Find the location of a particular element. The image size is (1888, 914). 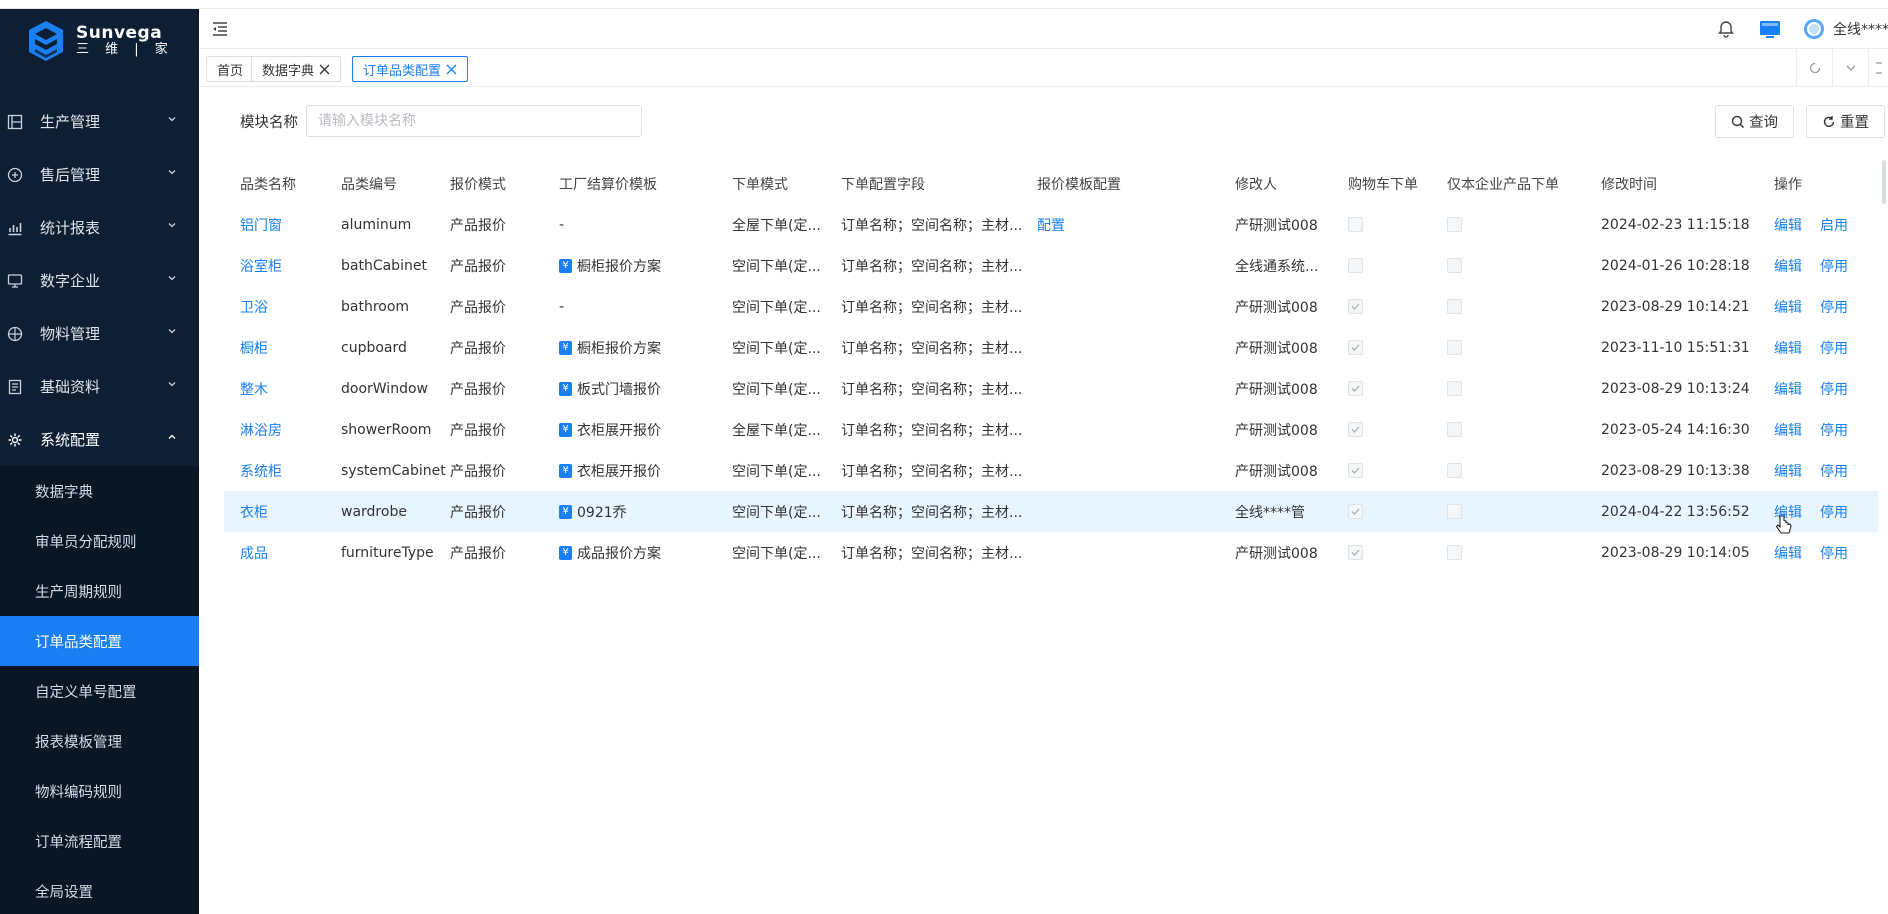

column-header: 购物车下单 is located at coordinates (1383, 183).